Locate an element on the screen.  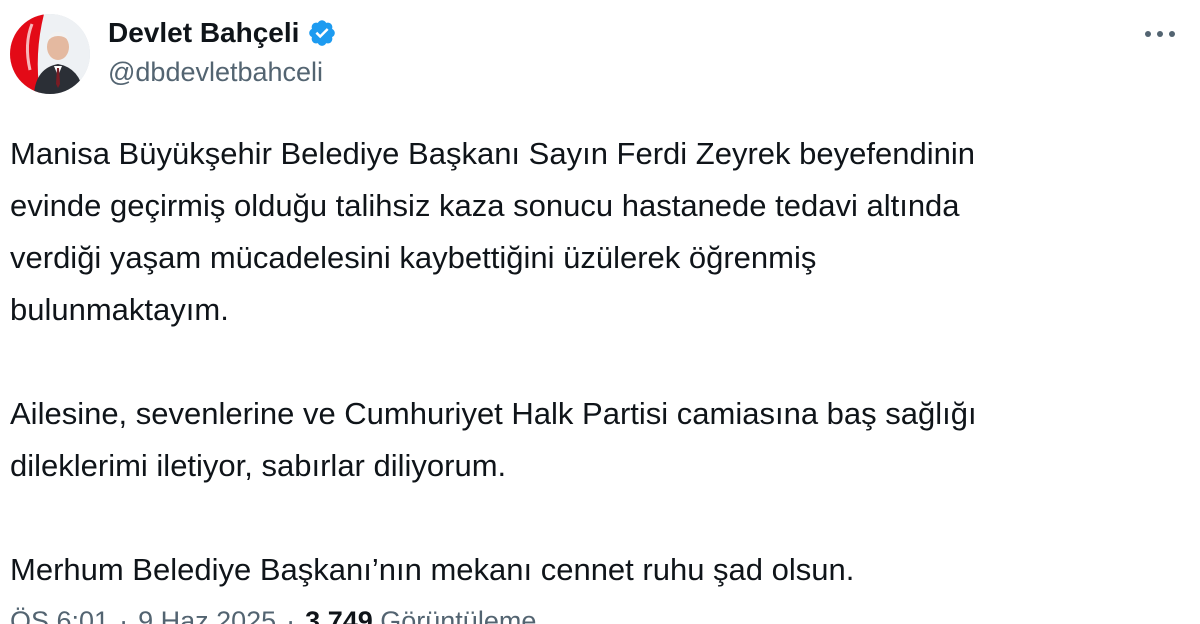
more-options-button is located at coordinates (1160, 34).